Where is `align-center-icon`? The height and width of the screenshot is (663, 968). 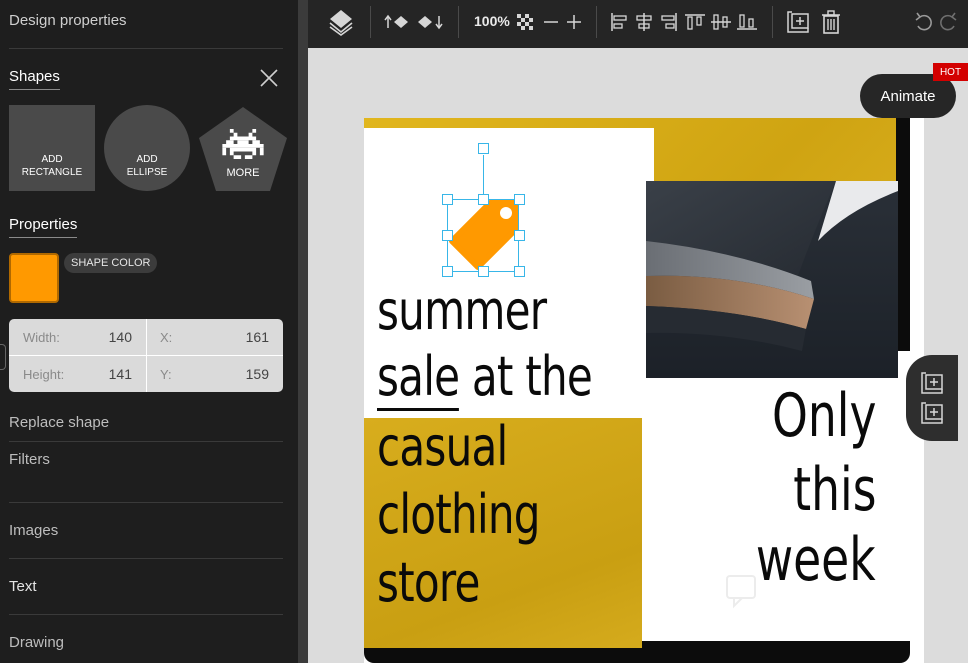
align-center-icon is located at coordinates (644, 22).